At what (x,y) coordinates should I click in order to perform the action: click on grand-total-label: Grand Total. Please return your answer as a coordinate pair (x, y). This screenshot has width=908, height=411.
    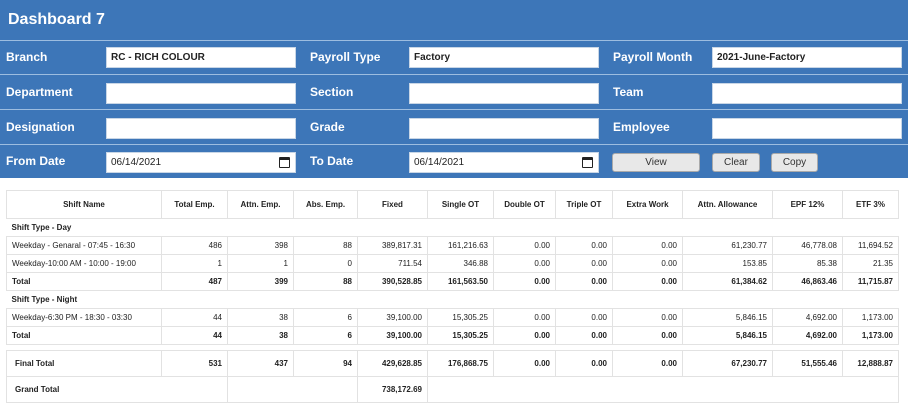
    Looking at the image, I should click on (117, 389).